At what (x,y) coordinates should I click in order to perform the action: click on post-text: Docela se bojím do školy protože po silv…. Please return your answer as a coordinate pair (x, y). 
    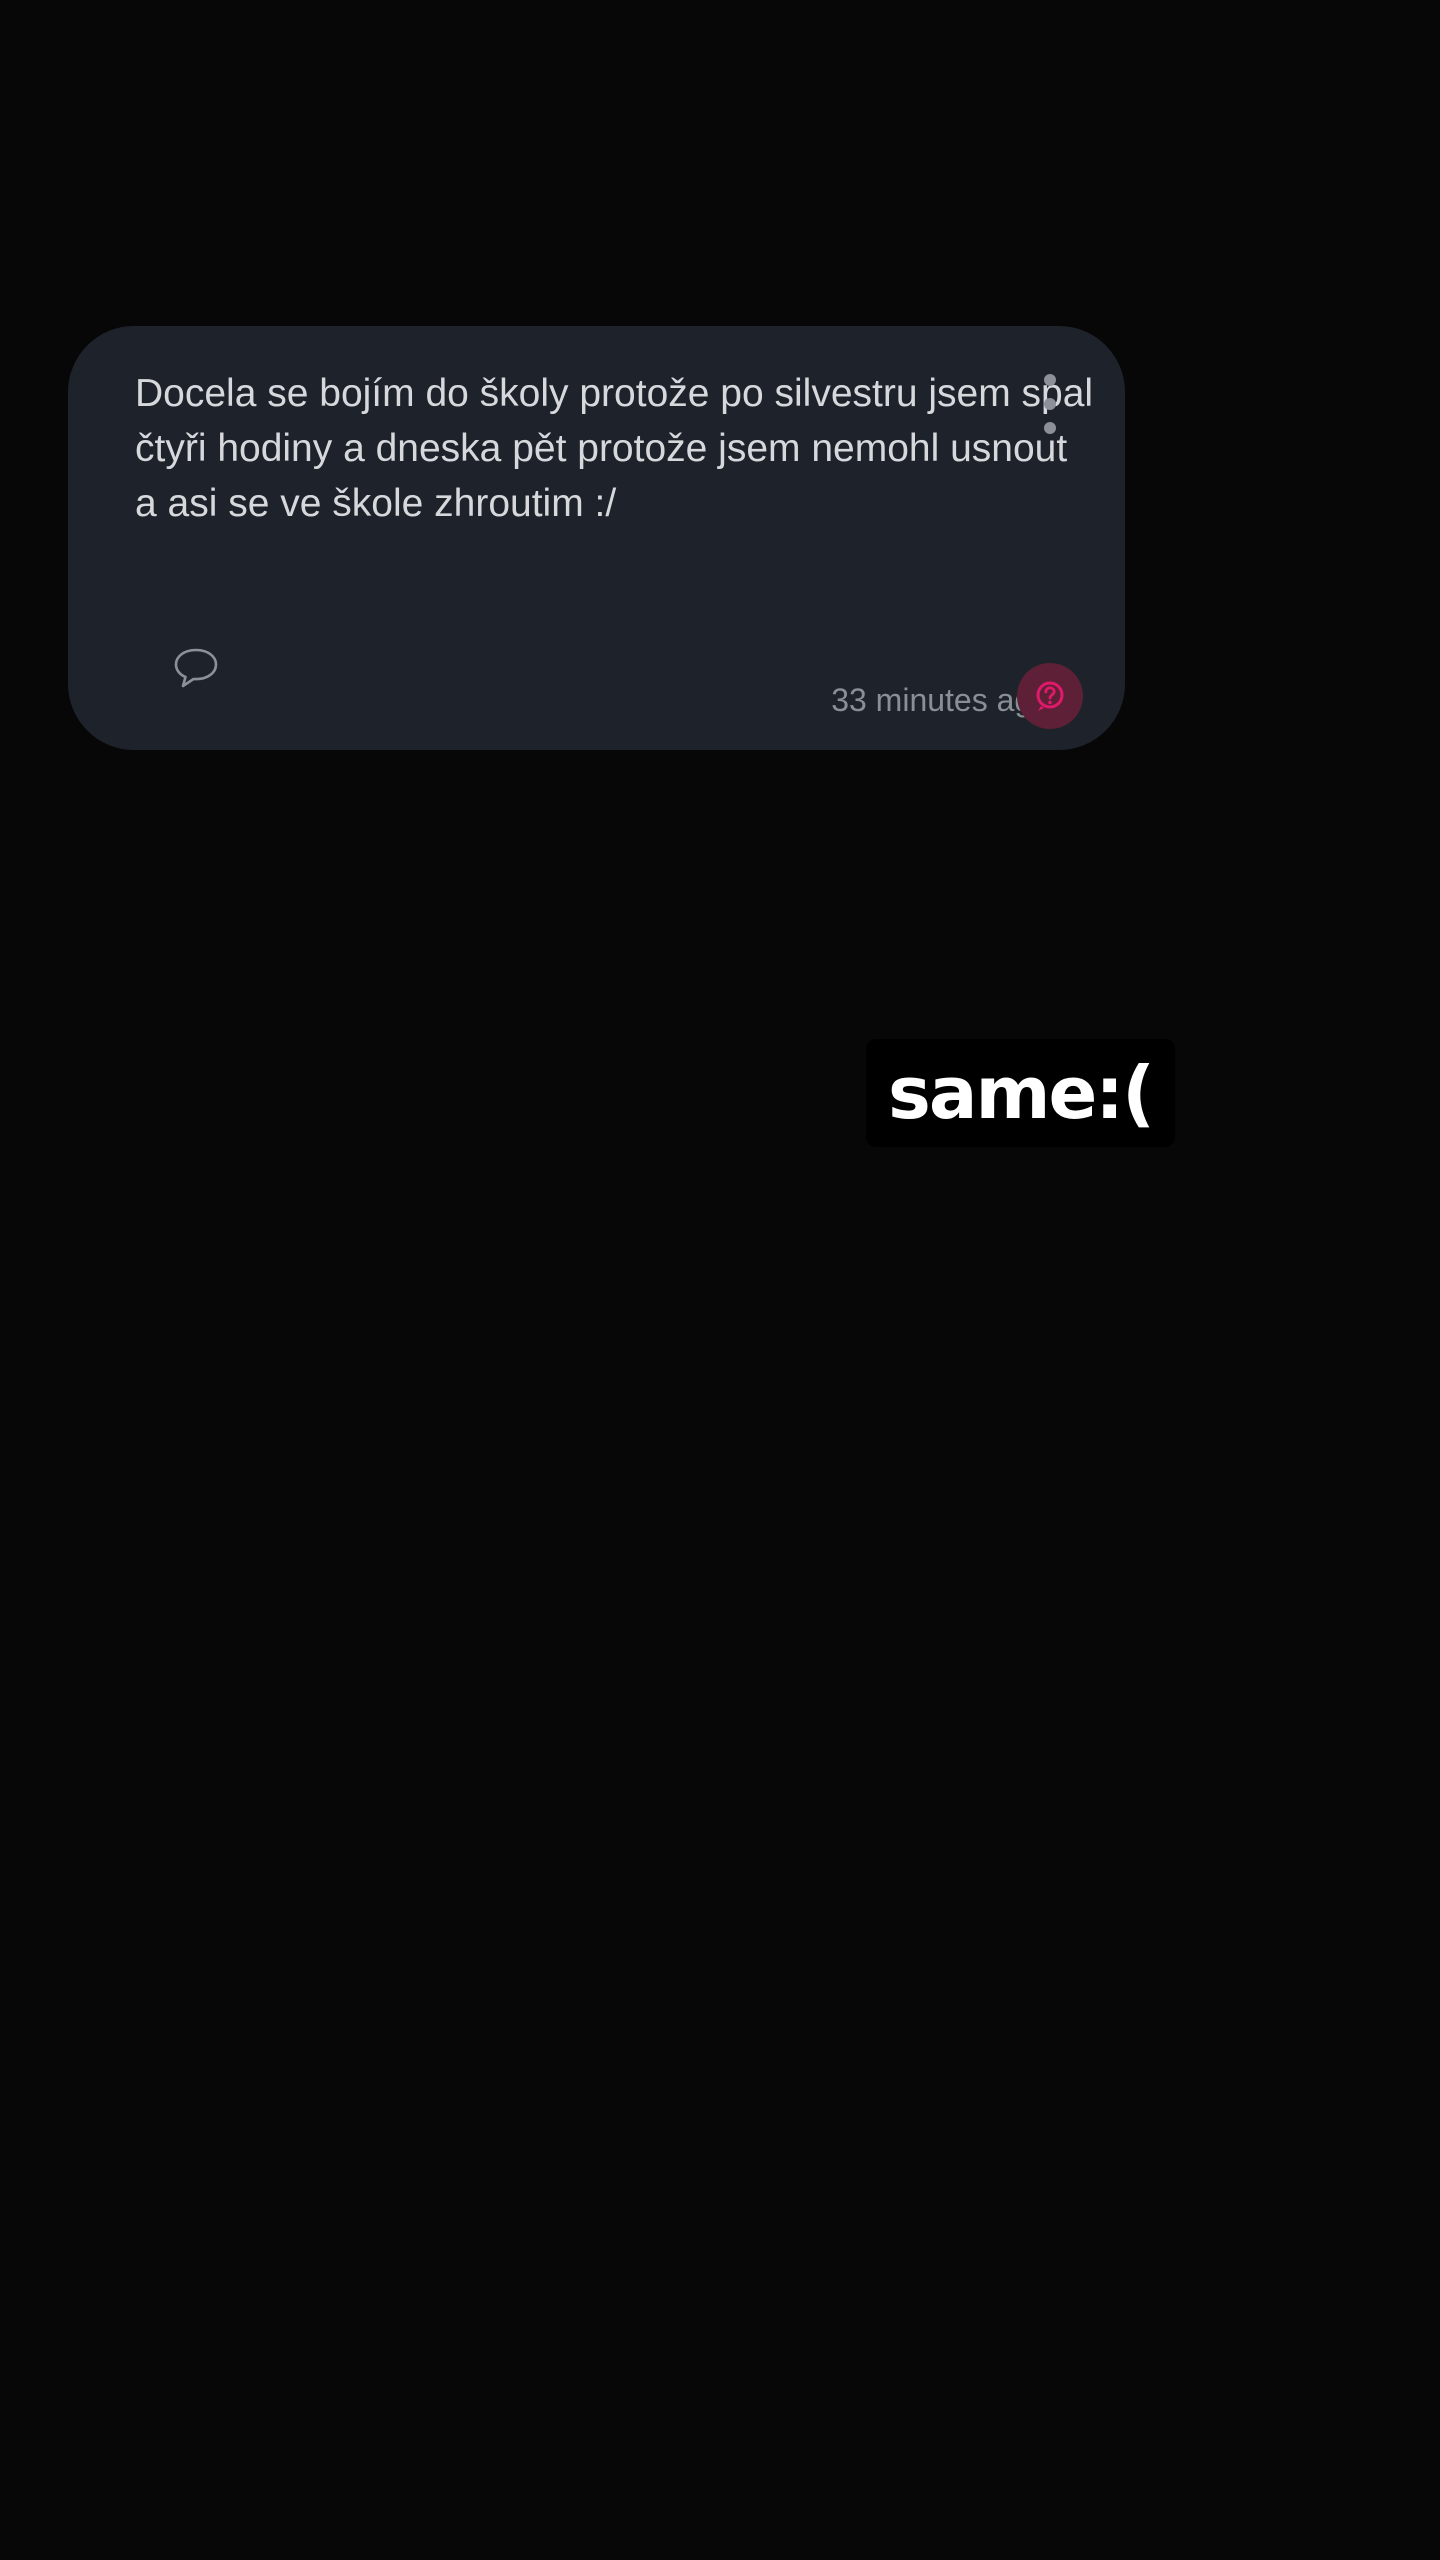
    Looking at the image, I should click on (614, 448).